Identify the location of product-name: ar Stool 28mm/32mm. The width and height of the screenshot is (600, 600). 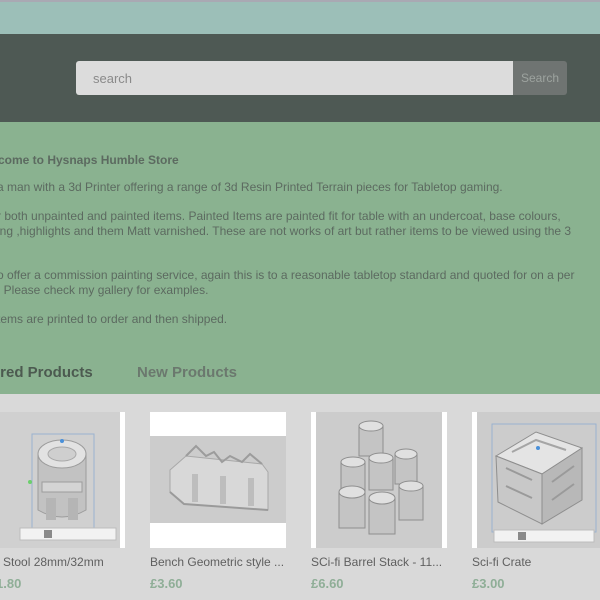
(52, 562).